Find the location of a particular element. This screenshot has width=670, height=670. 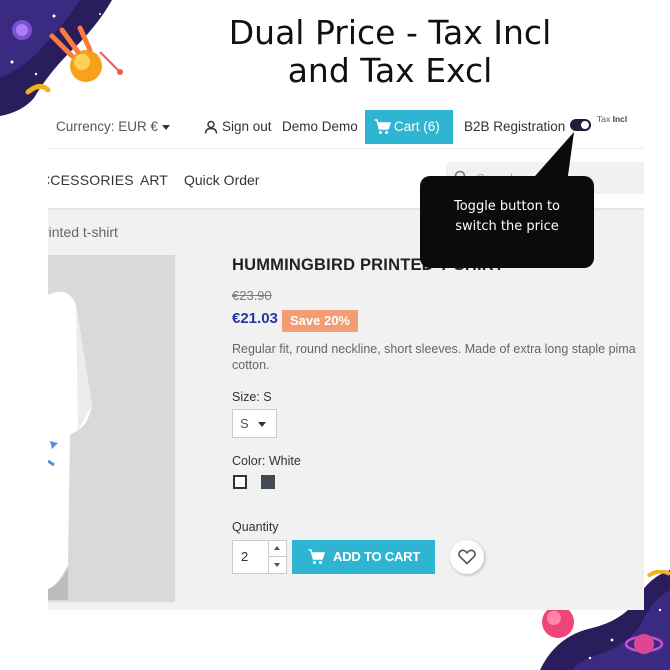

size-label: Size: S is located at coordinates (252, 397).